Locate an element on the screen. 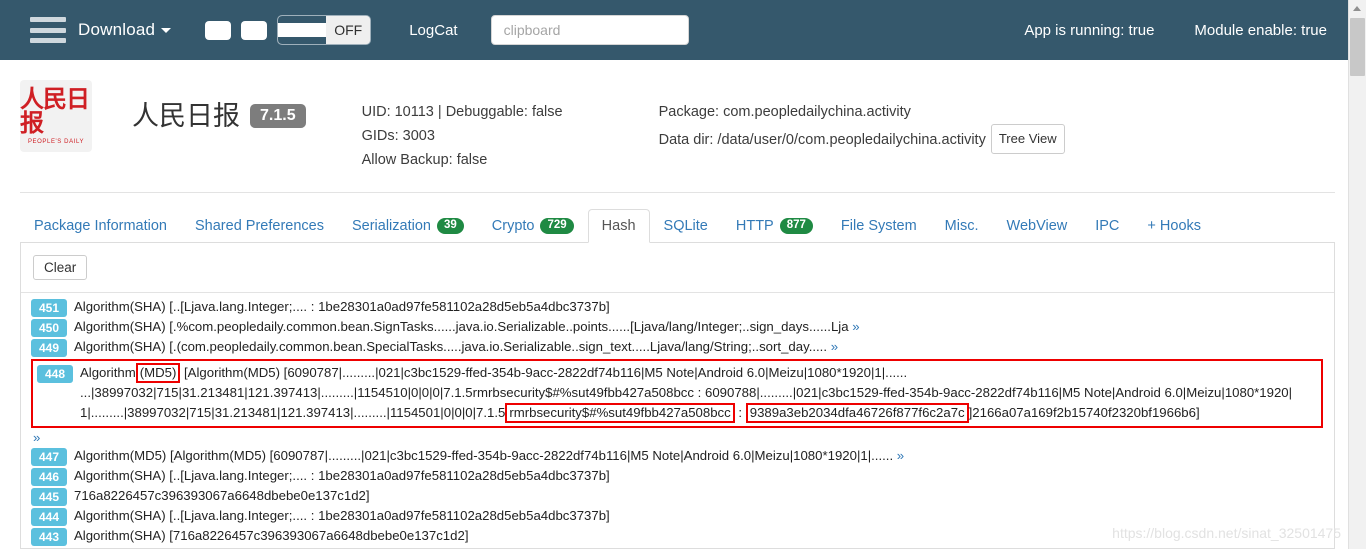 The image size is (1366, 549). logcat-link: LogCat is located at coordinates (433, 30).